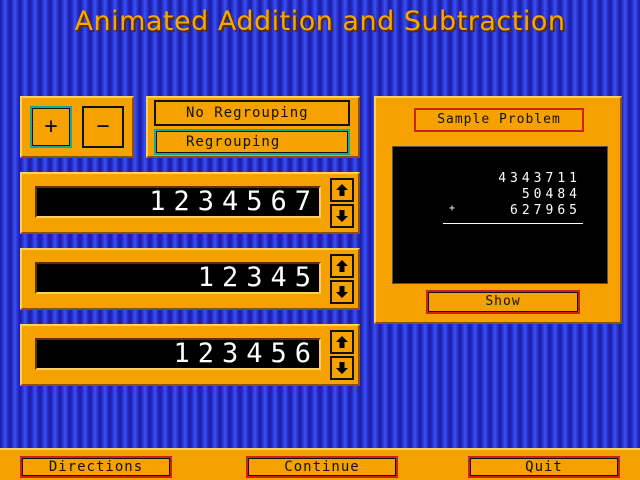 The height and width of the screenshot is (480, 640). Describe the element at coordinates (551, 194) in the screenshot. I see `addend-2: 50484` at that location.